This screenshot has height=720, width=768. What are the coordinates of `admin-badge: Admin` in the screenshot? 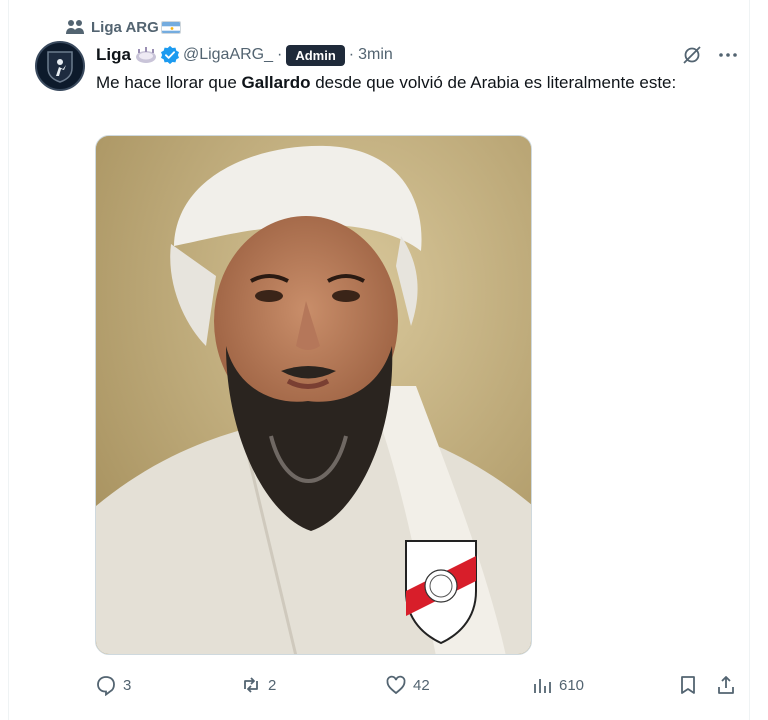 It's located at (315, 55).